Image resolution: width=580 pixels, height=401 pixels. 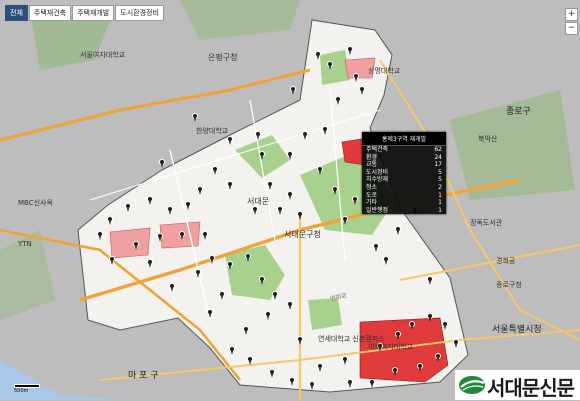 What do you see at coordinates (571, 28) in the screenshot?
I see `zoom-out-button: −` at bounding box center [571, 28].